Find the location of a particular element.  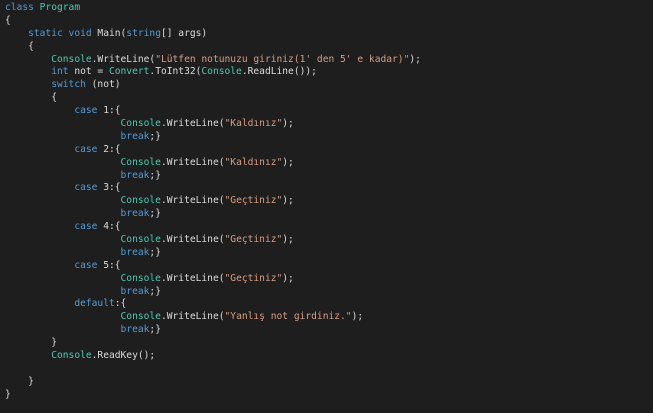

code-line: case 4:{ is located at coordinates (329, 227).